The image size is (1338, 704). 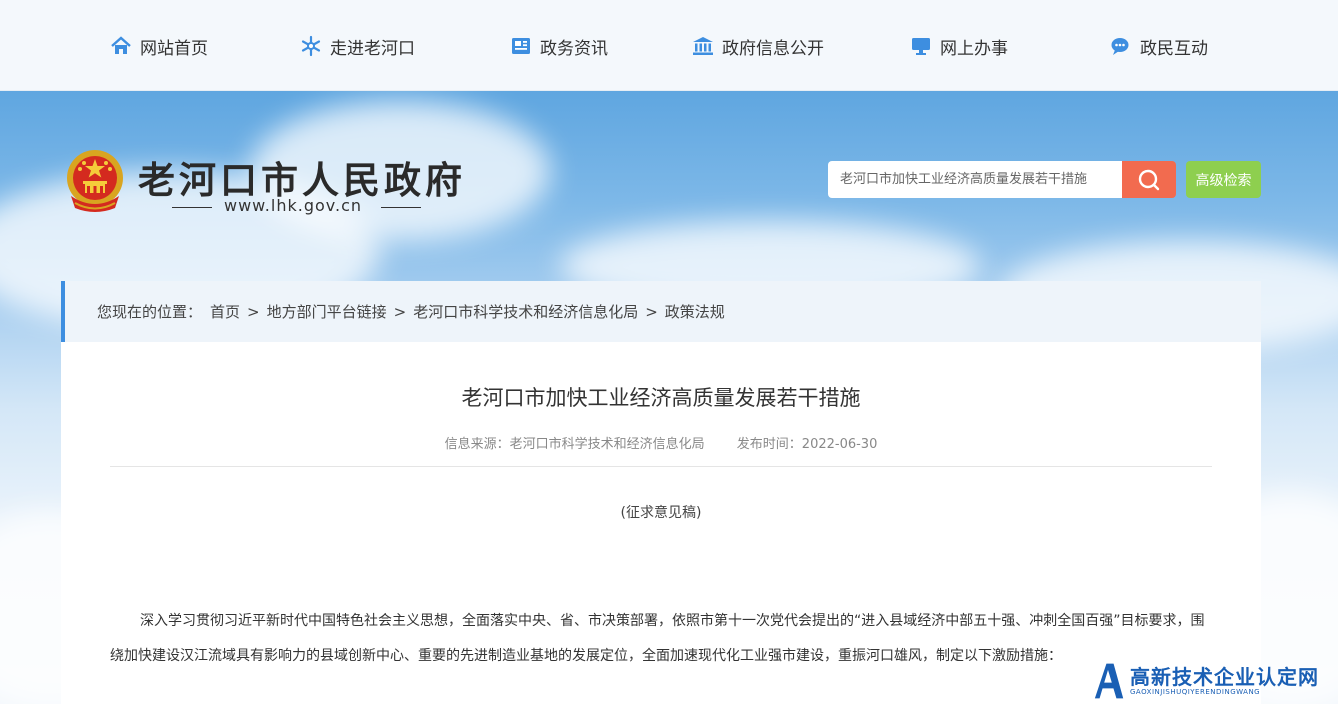 I want to click on breadcrumb-item-home: 首页, so click(x=225, y=311).